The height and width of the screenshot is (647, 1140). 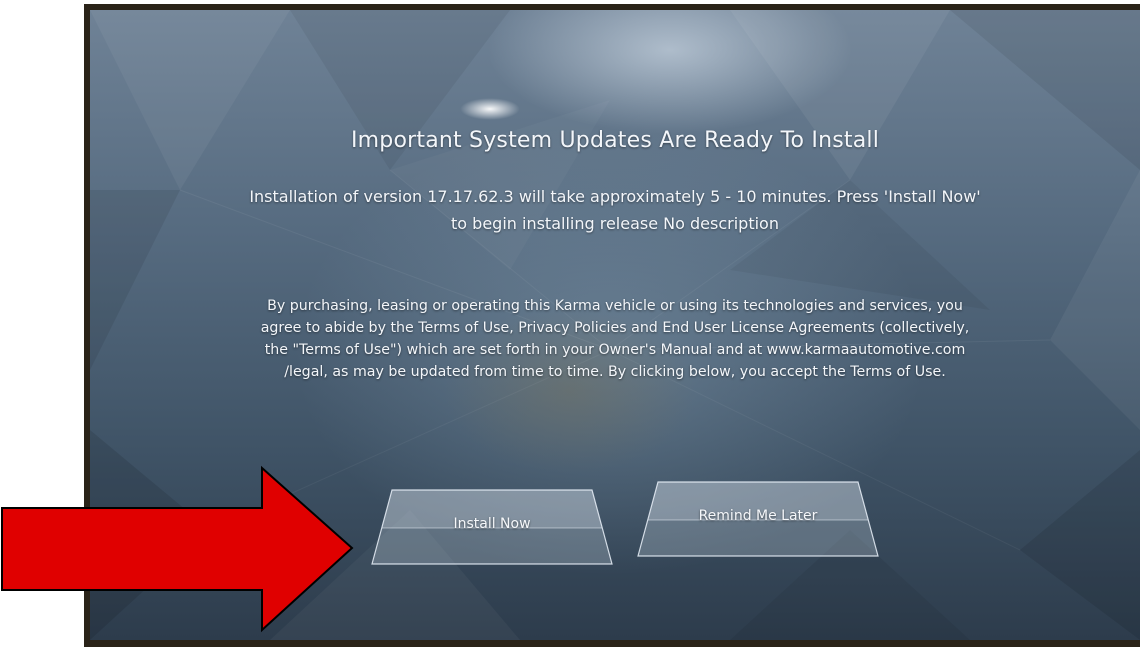 What do you see at coordinates (758, 516) in the screenshot?
I see `remind-me-later-label: Remind Me Later` at bounding box center [758, 516].